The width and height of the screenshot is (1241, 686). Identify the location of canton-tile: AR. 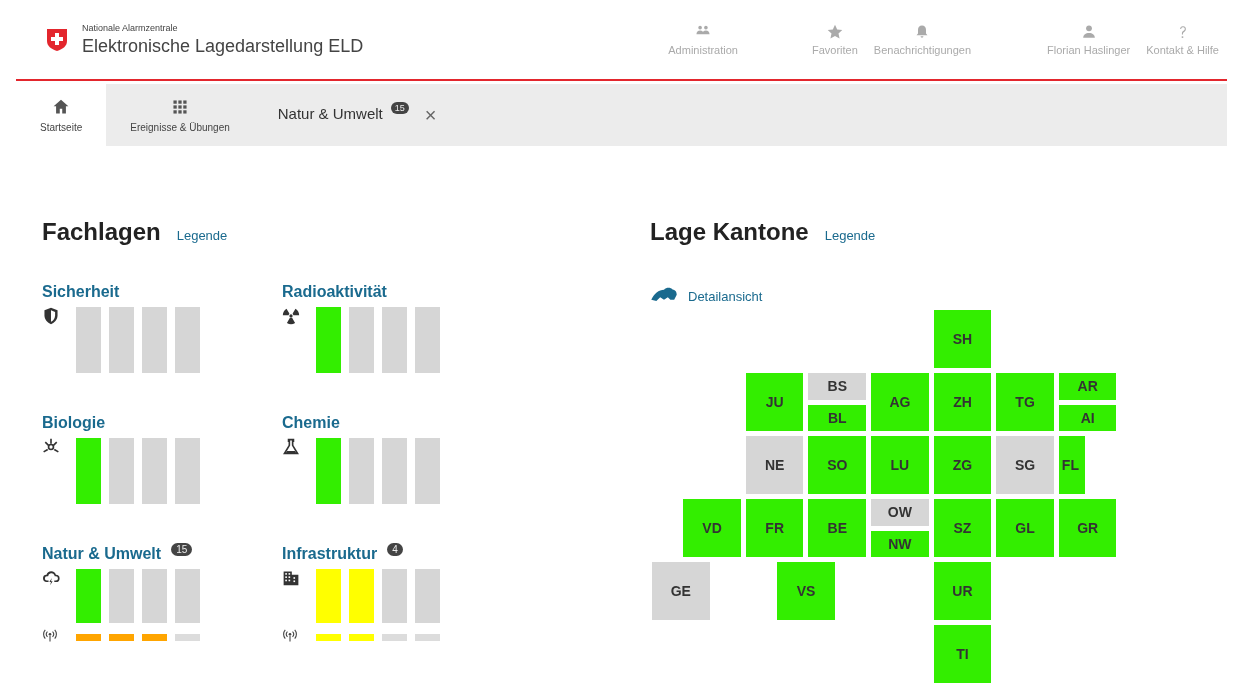
(1087, 386).